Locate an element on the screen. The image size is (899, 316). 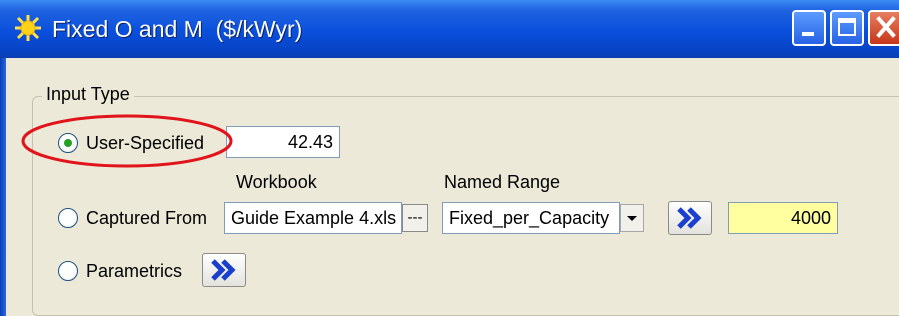
window-title: Fixed O and M ($/kWyr) is located at coordinates (177, 29).